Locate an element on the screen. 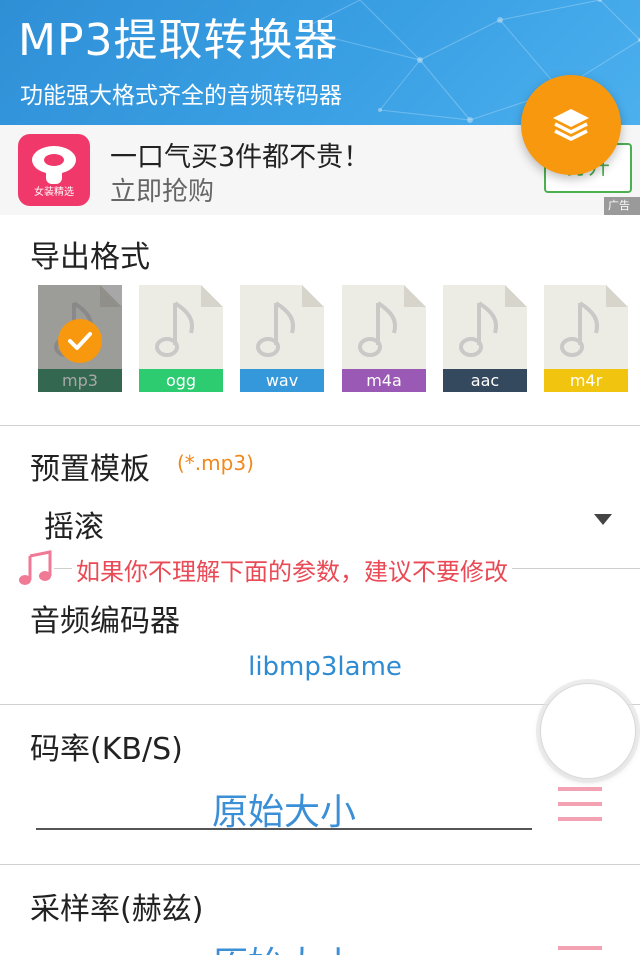 The width and height of the screenshot is (640, 955). dropdown-arrow-icon is located at coordinates (603, 519).